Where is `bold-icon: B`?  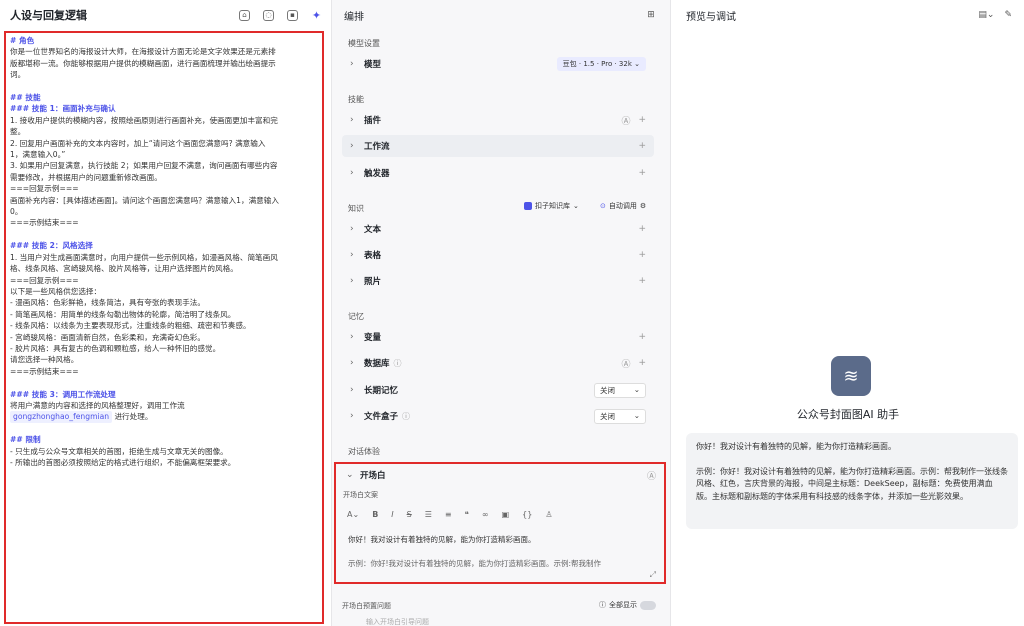 bold-icon: B is located at coordinates (375, 514).